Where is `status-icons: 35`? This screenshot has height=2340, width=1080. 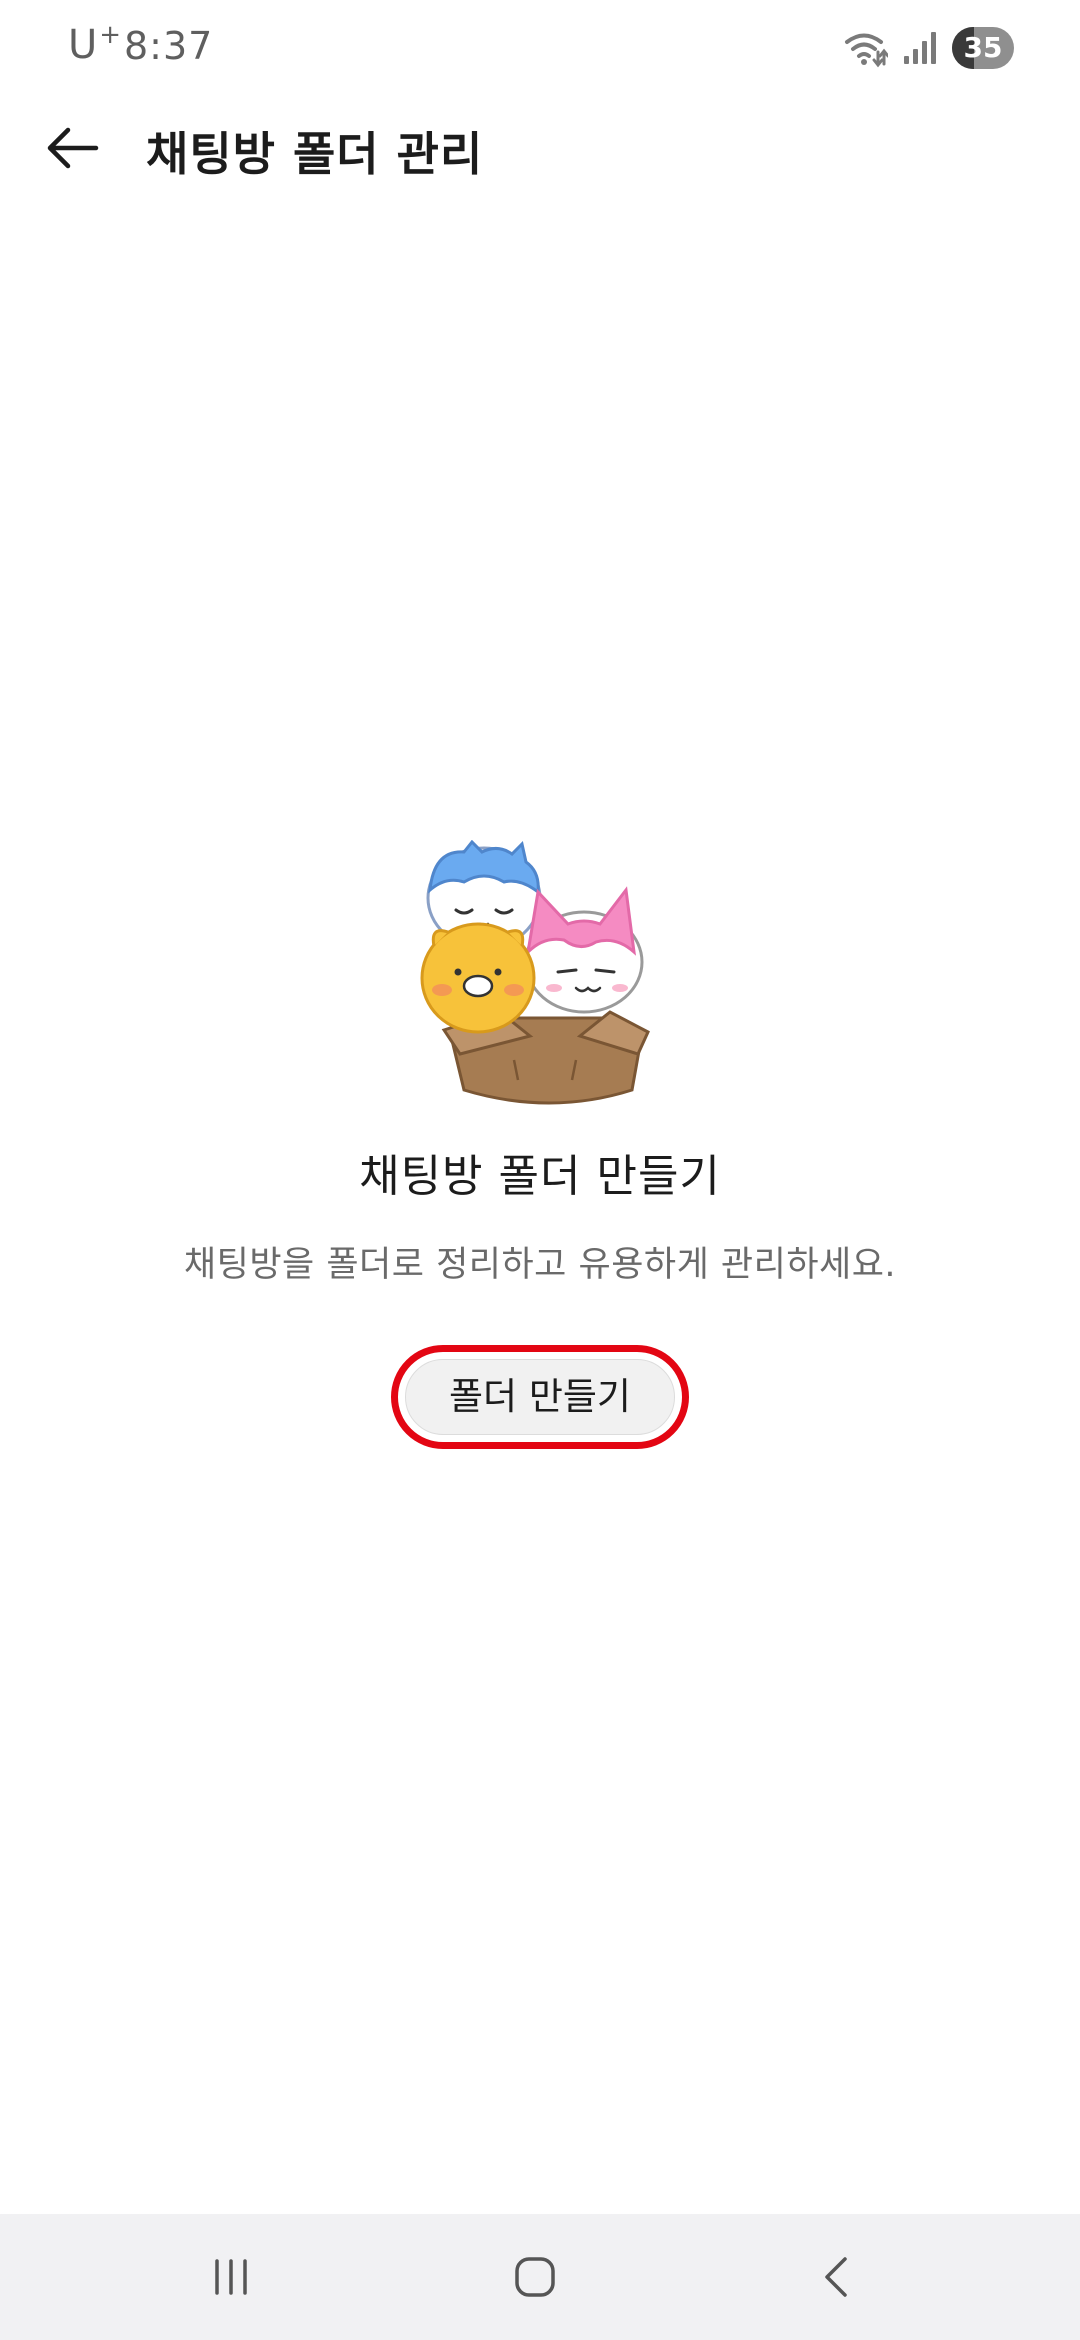 status-icons: 35 is located at coordinates (929, 48).